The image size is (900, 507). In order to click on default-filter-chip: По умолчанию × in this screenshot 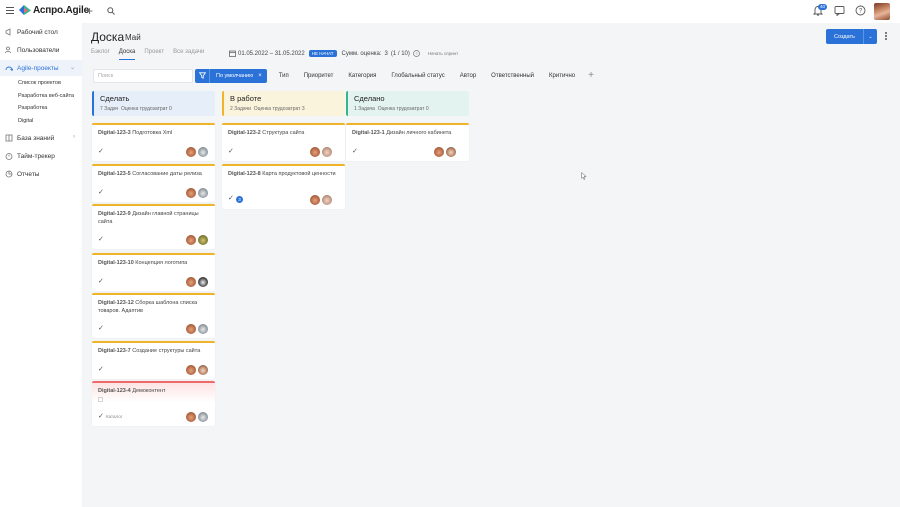, I will do `click(238, 75)`.